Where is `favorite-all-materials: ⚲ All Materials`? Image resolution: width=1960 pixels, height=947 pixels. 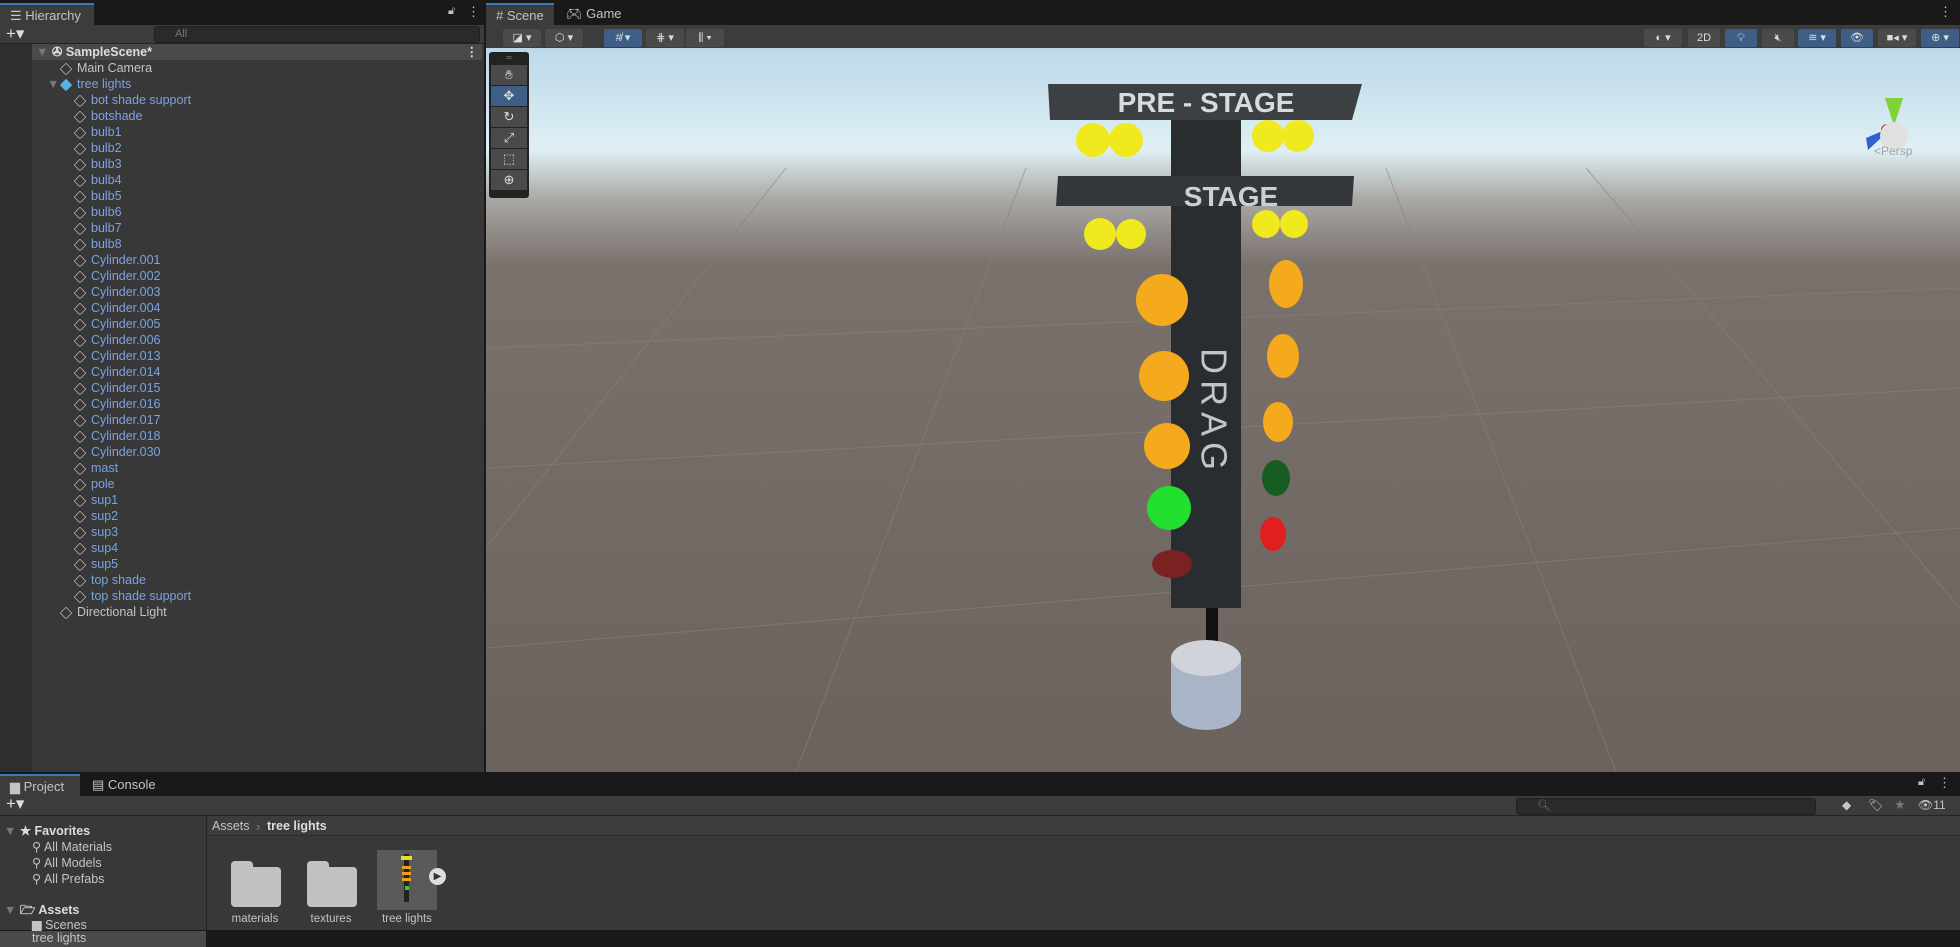
favorite-all-materials: ⚲ All Materials is located at coordinates (72, 846).